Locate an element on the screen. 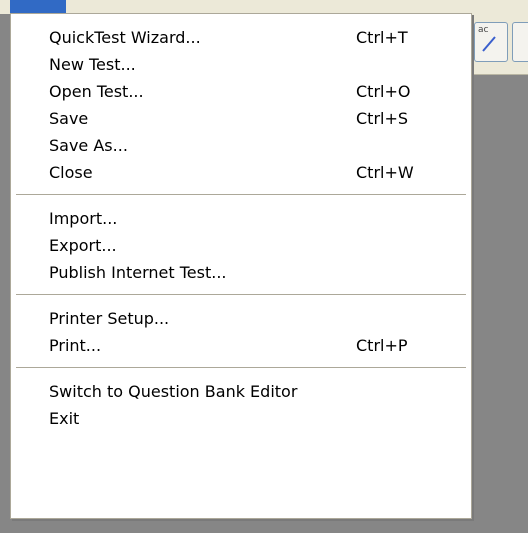  menu-item-shortcut: Ctrl+T is located at coordinates (382, 37).